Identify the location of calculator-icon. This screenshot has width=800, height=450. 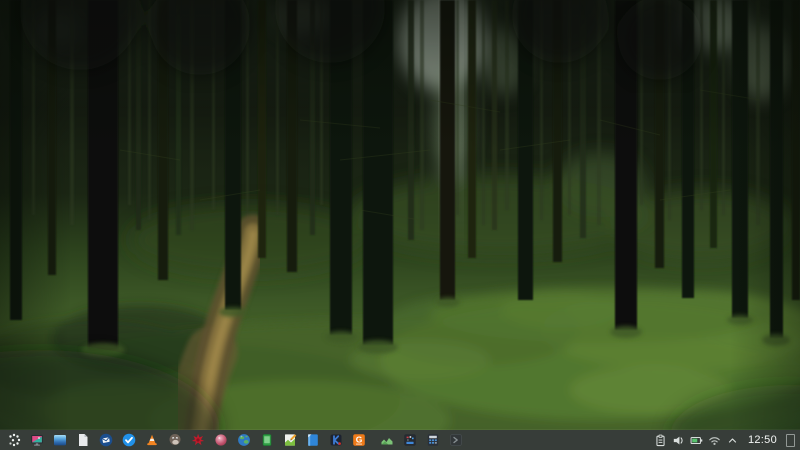
(433, 440).